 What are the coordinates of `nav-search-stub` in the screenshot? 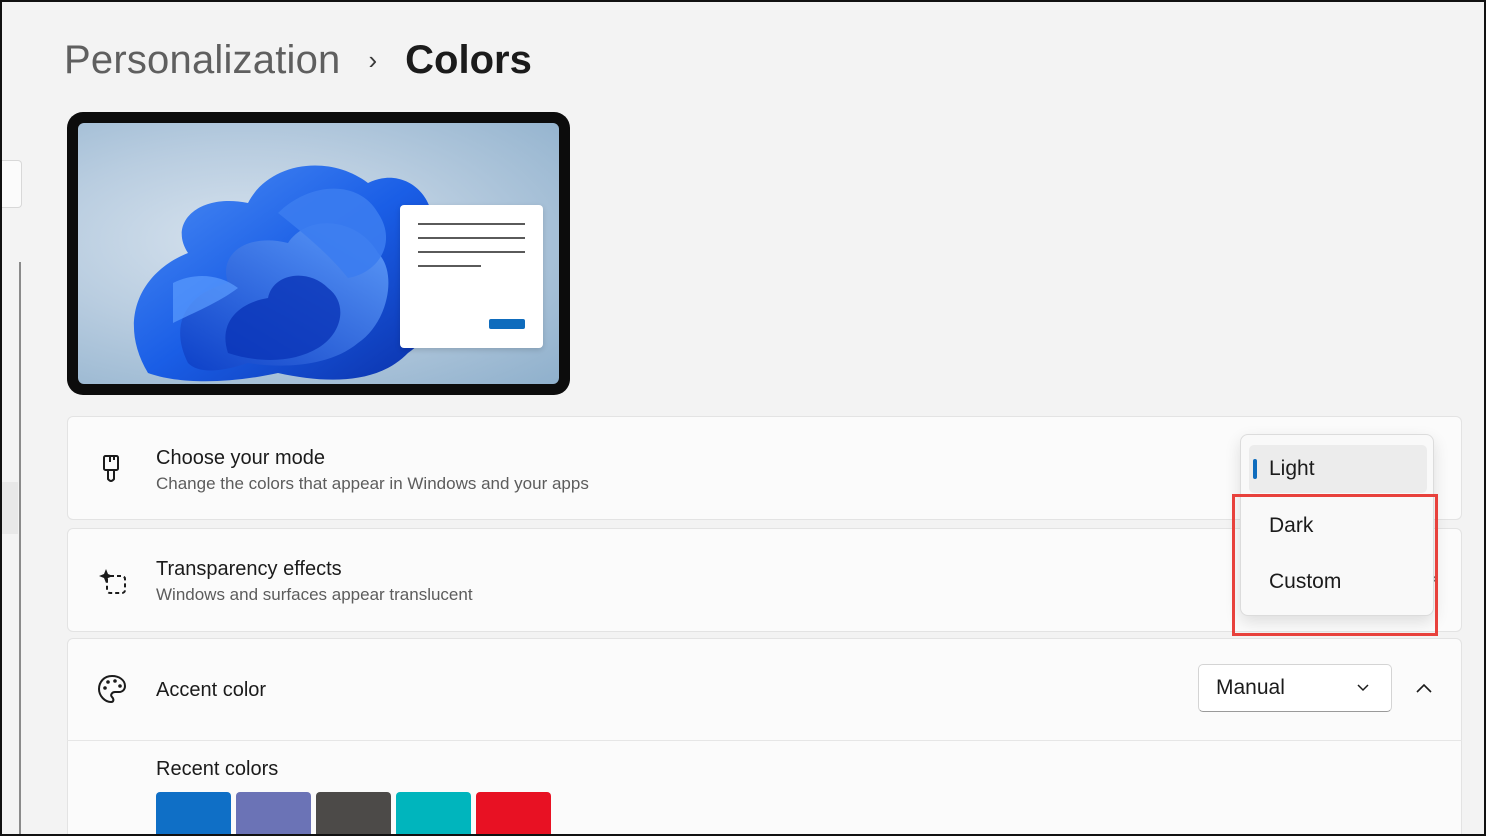 It's located at (11, 184).